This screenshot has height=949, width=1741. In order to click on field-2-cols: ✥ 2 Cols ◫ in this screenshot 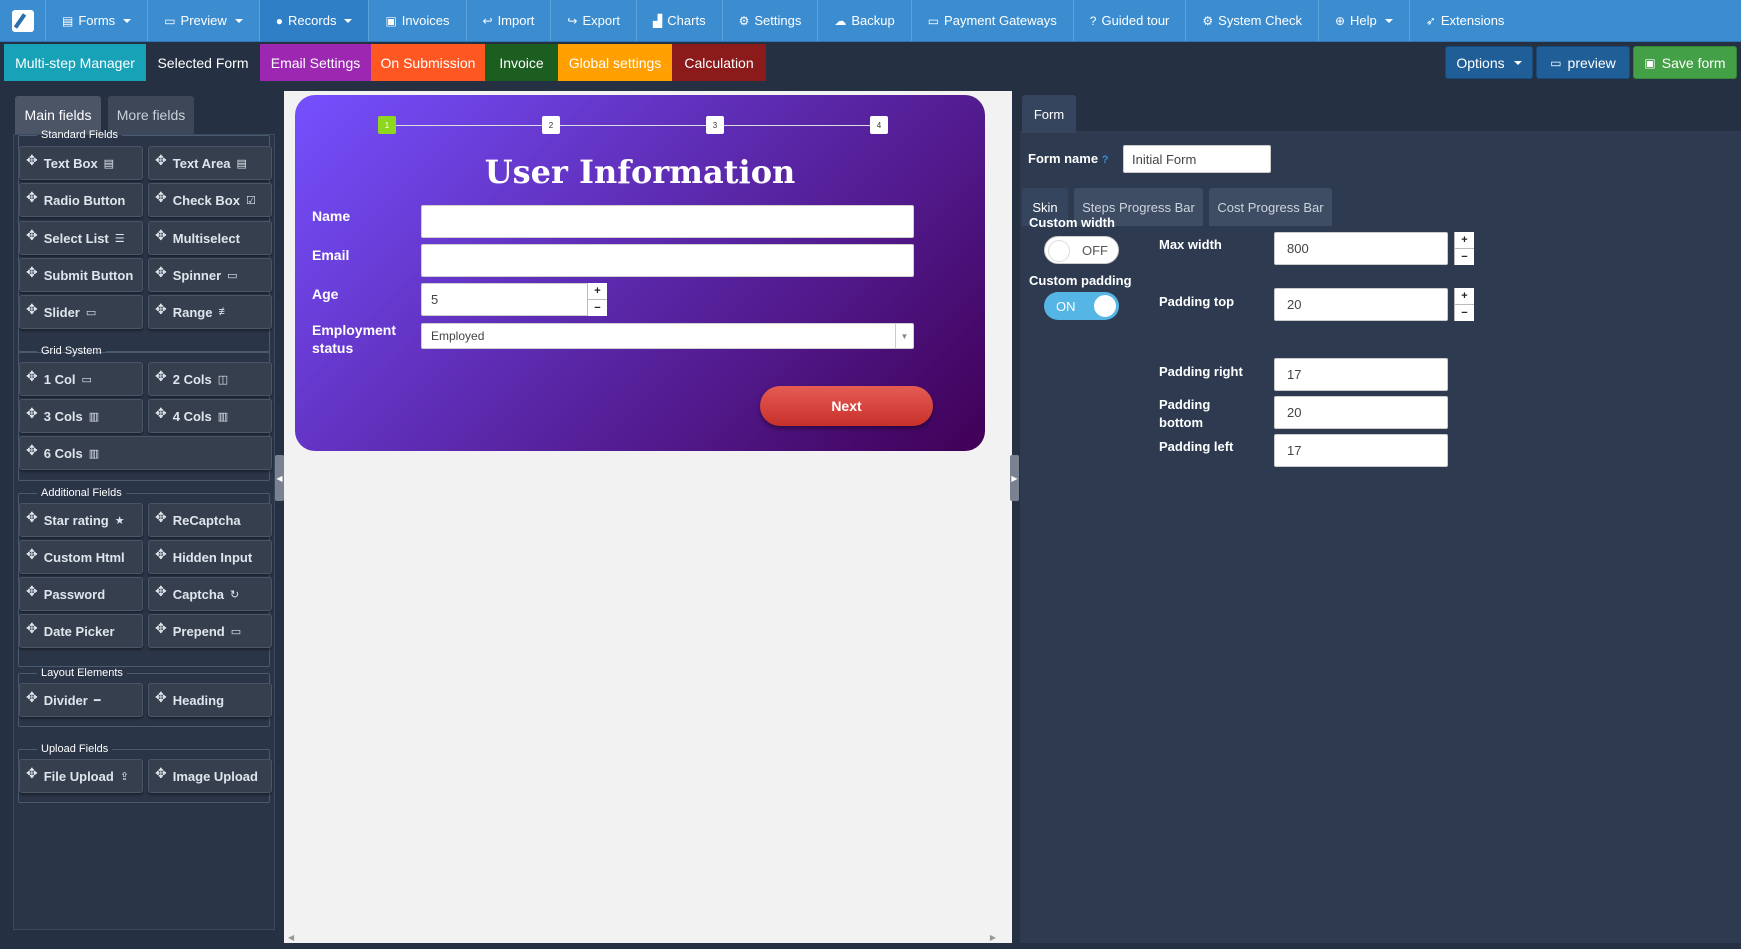, I will do `click(210, 379)`.